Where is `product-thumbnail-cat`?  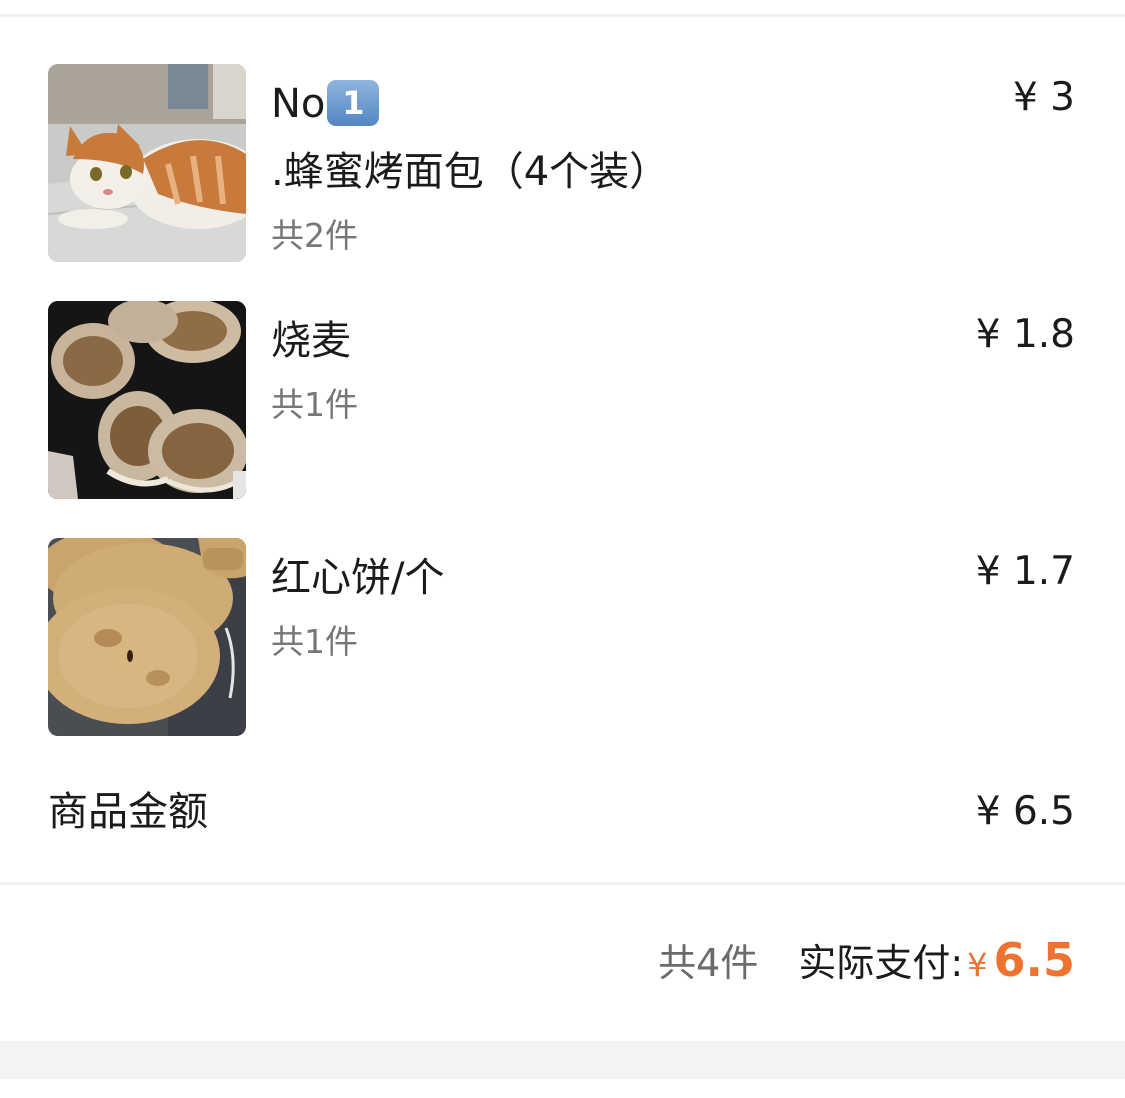 product-thumbnail-cat is located at coordinates (147, 163).